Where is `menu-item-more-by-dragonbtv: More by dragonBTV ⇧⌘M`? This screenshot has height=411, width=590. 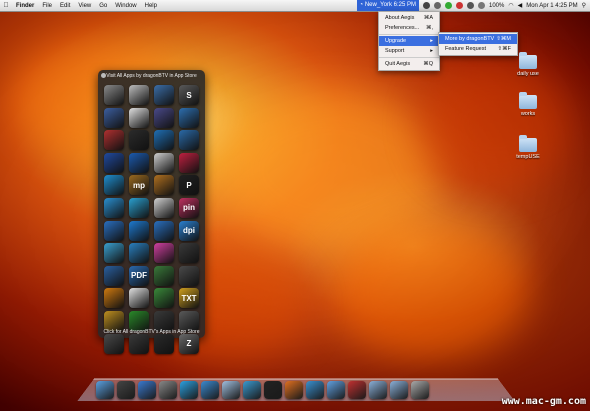 menu-item-more-by-dragonbtv: More by dragonBTV ⇧⌘M is located at coordinates (478, 39).